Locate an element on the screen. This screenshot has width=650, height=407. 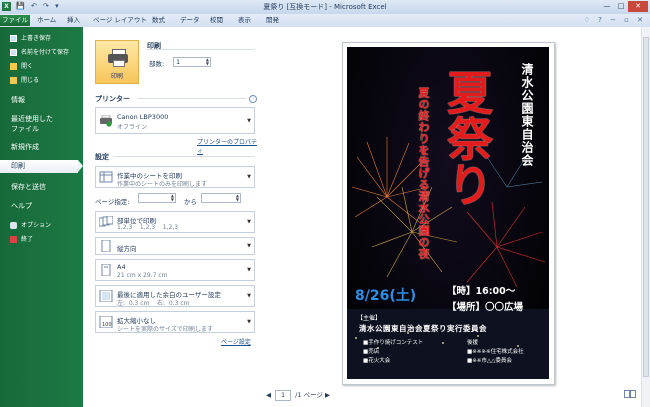
poster-date: 8/26(土) is located at coordinates (386, 296).